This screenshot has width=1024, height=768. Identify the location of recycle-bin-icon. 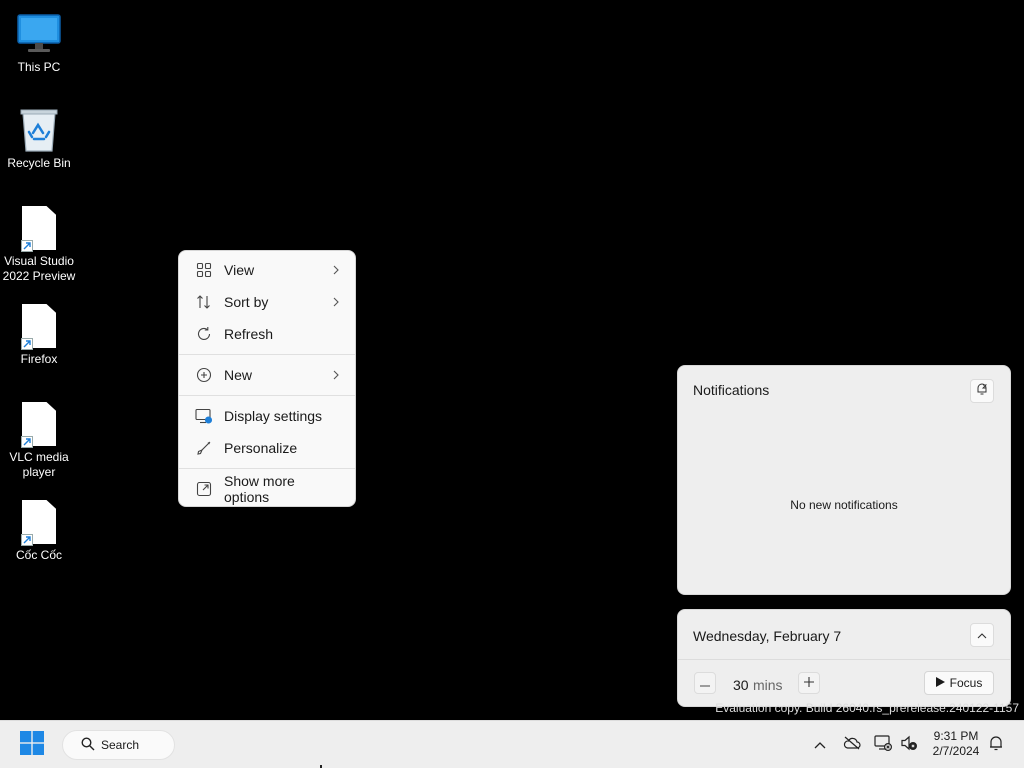
(39, 130).